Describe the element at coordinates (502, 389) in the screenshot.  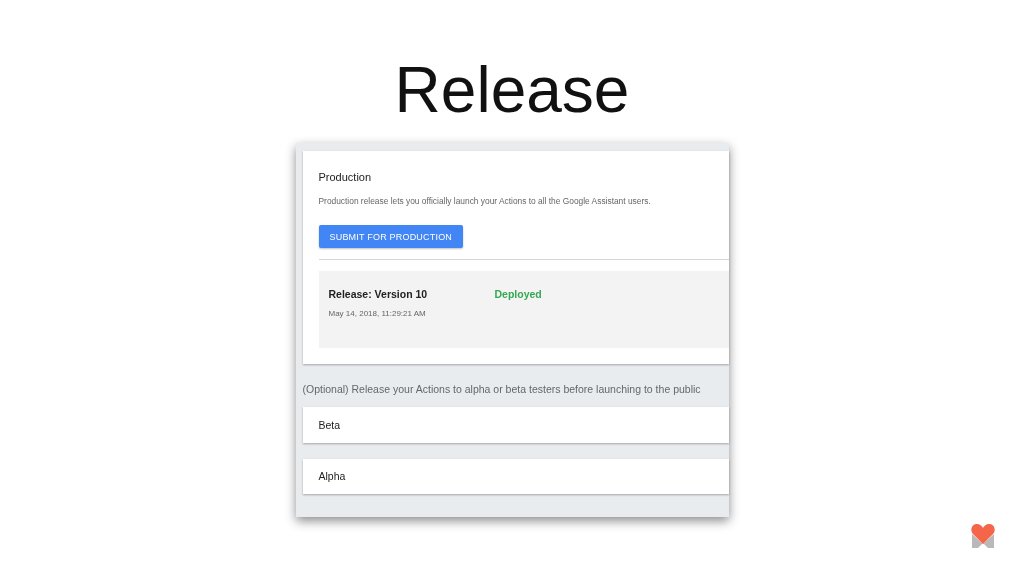
I see `optional-note: (Optional) Release your Actions to alpha or beta testers before launching to the public` at that location.